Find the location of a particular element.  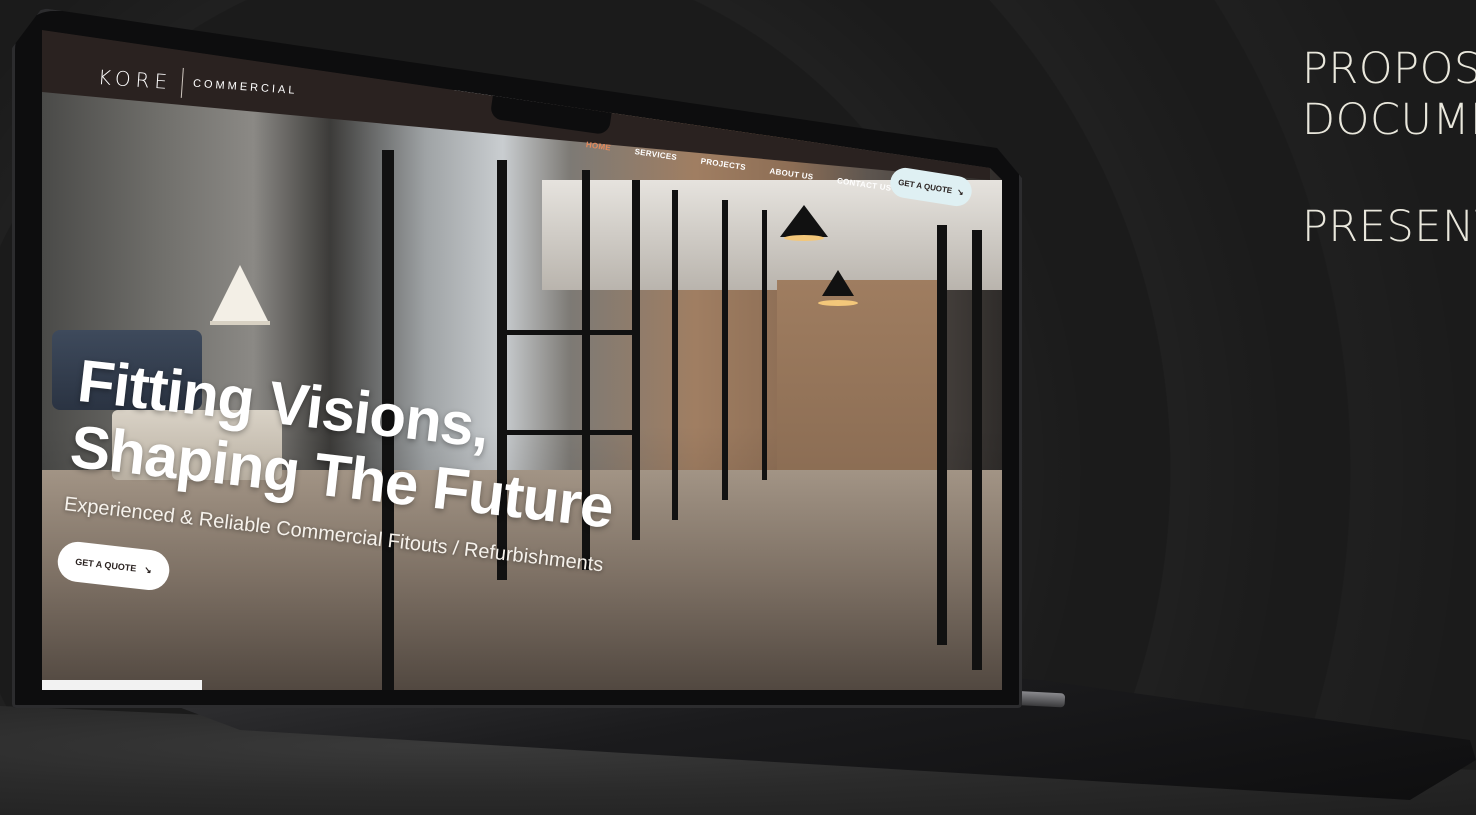

heading-line-2: DOCUMENT is located at coordinates (1389, 120).